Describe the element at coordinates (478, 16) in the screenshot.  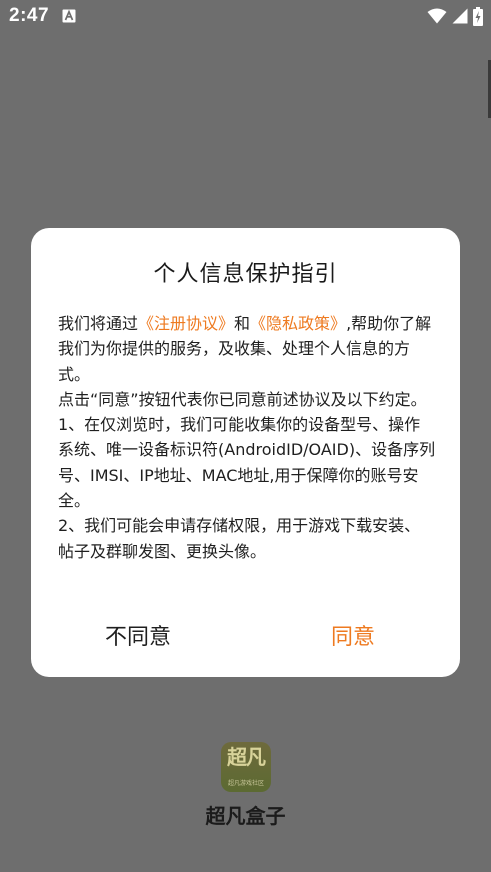
I see `battery-charging-icon` at that location.